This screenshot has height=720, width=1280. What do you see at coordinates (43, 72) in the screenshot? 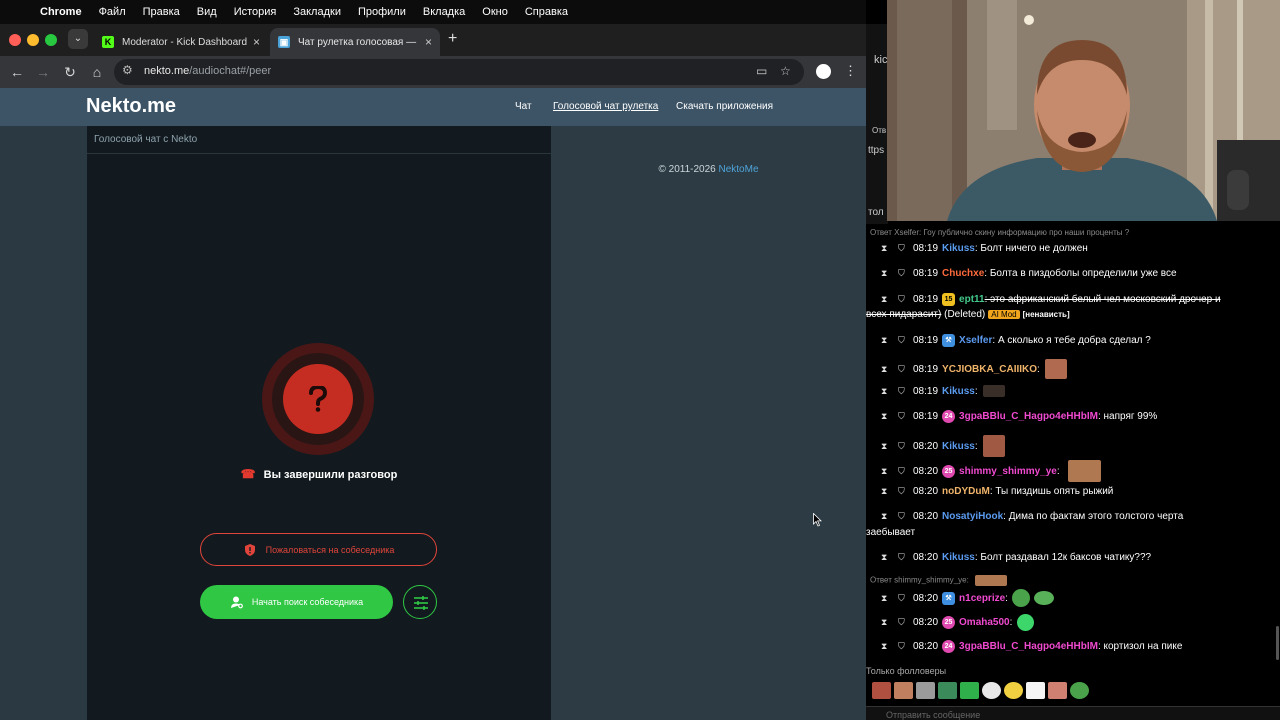
I see `forward-icon: →` at bounding box center [43, 72].